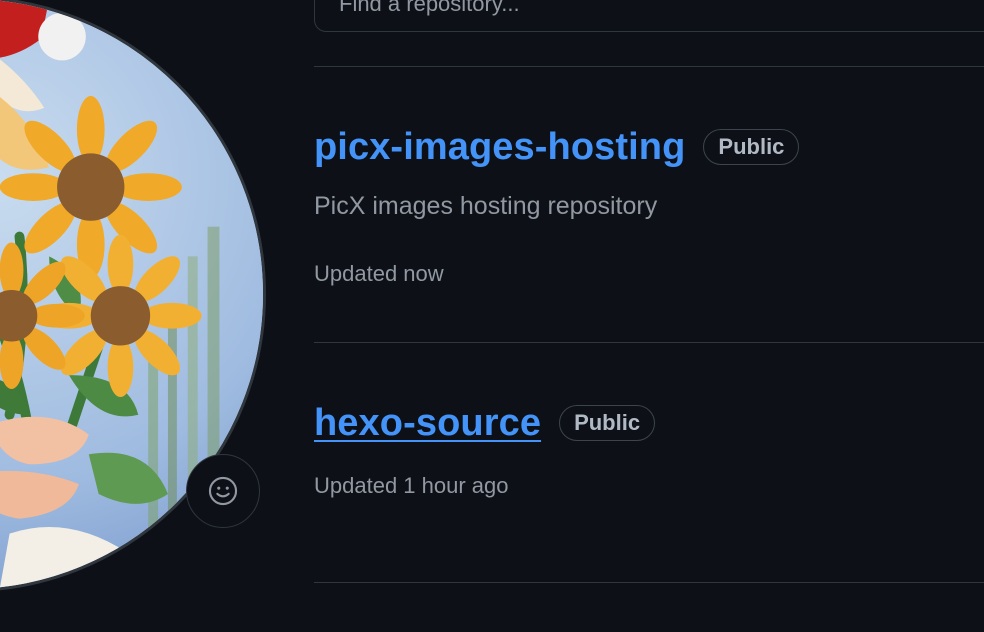  I want to click on repo-name-link: hexo-source, so click(427, 423).